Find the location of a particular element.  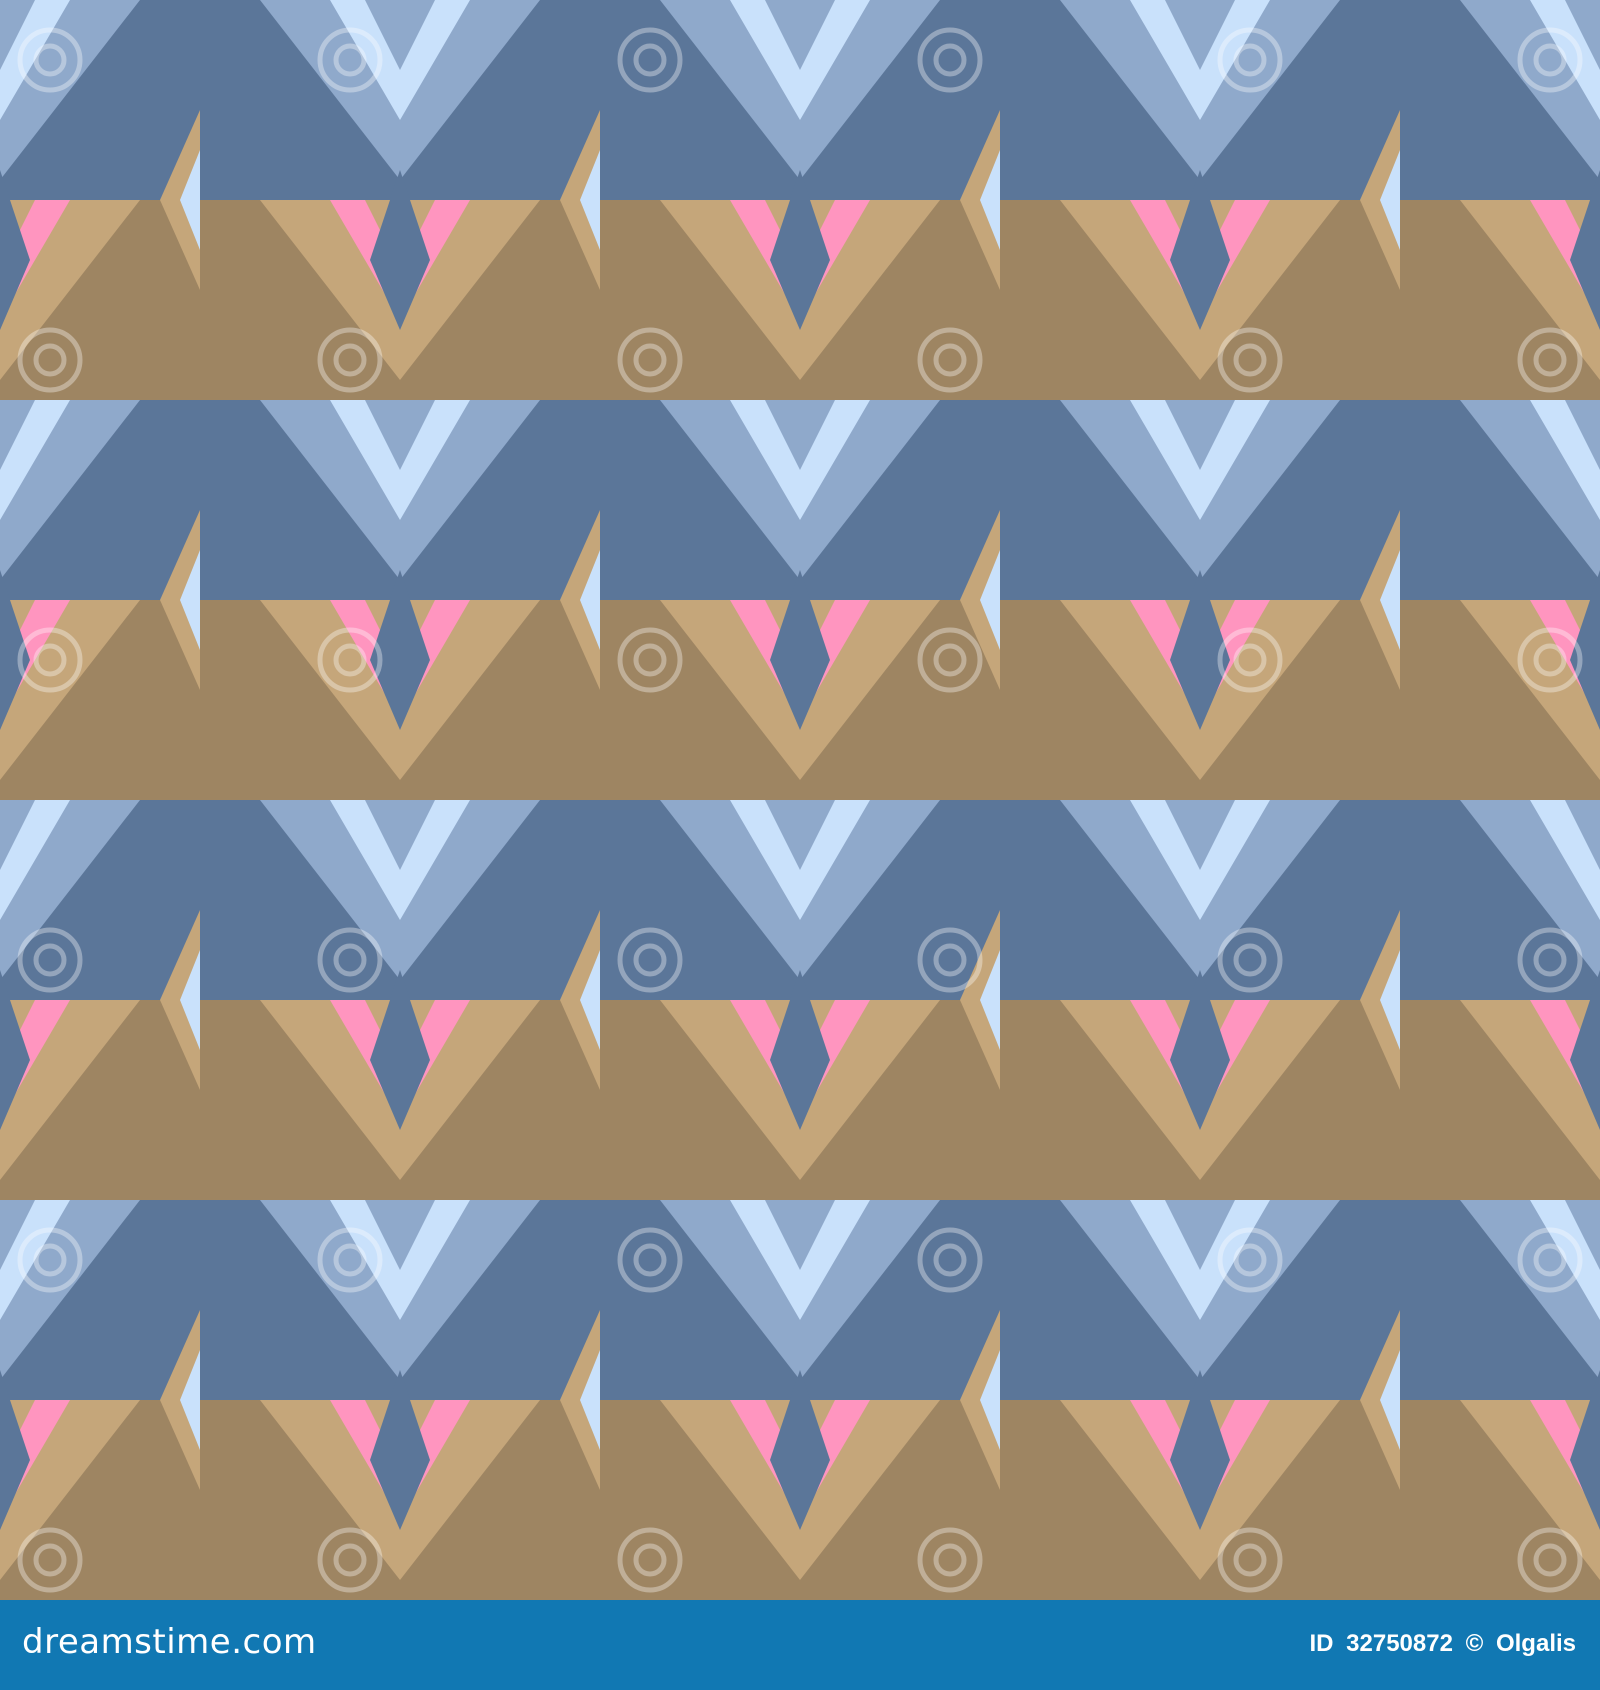

footer-bar: dreamstime.com ID 32750872 © Olgalis is located at coordinates (800, 1645).